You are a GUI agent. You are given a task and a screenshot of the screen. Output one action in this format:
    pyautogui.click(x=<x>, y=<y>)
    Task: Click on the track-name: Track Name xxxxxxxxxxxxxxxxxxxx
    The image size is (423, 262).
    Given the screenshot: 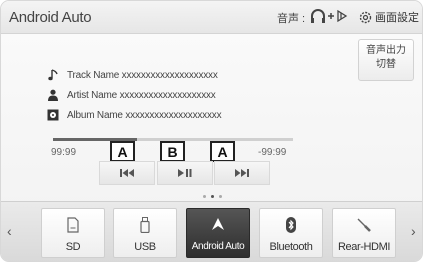 What is the action you would take?
    pyautogui.click(x=142, y=75)
    